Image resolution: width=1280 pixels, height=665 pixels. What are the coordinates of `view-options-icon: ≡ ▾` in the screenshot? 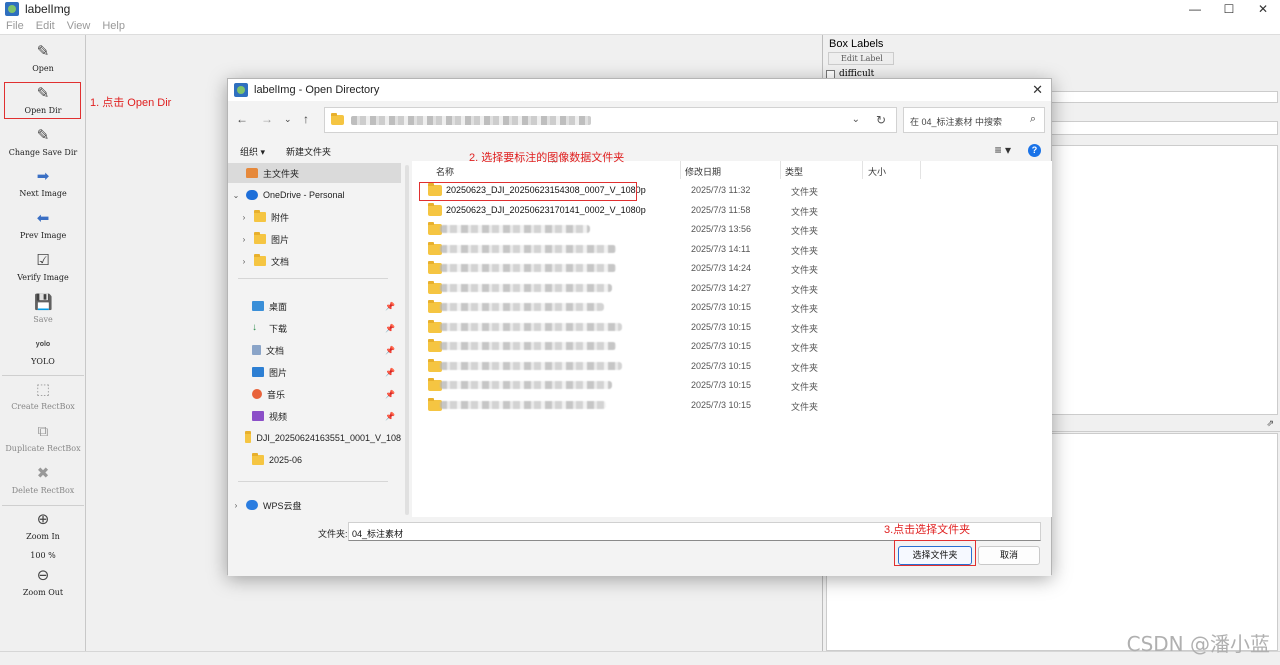 It's located at (1003, 150).